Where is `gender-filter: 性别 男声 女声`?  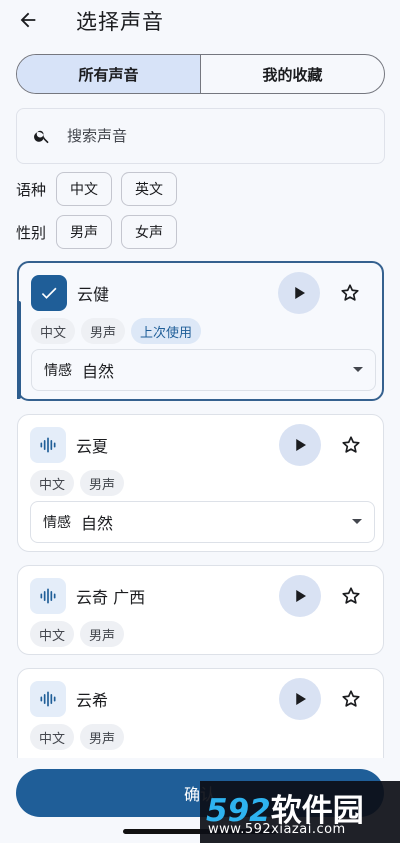 gender-filter: 性别 男声 女声 is located at coordinates (101, 232).